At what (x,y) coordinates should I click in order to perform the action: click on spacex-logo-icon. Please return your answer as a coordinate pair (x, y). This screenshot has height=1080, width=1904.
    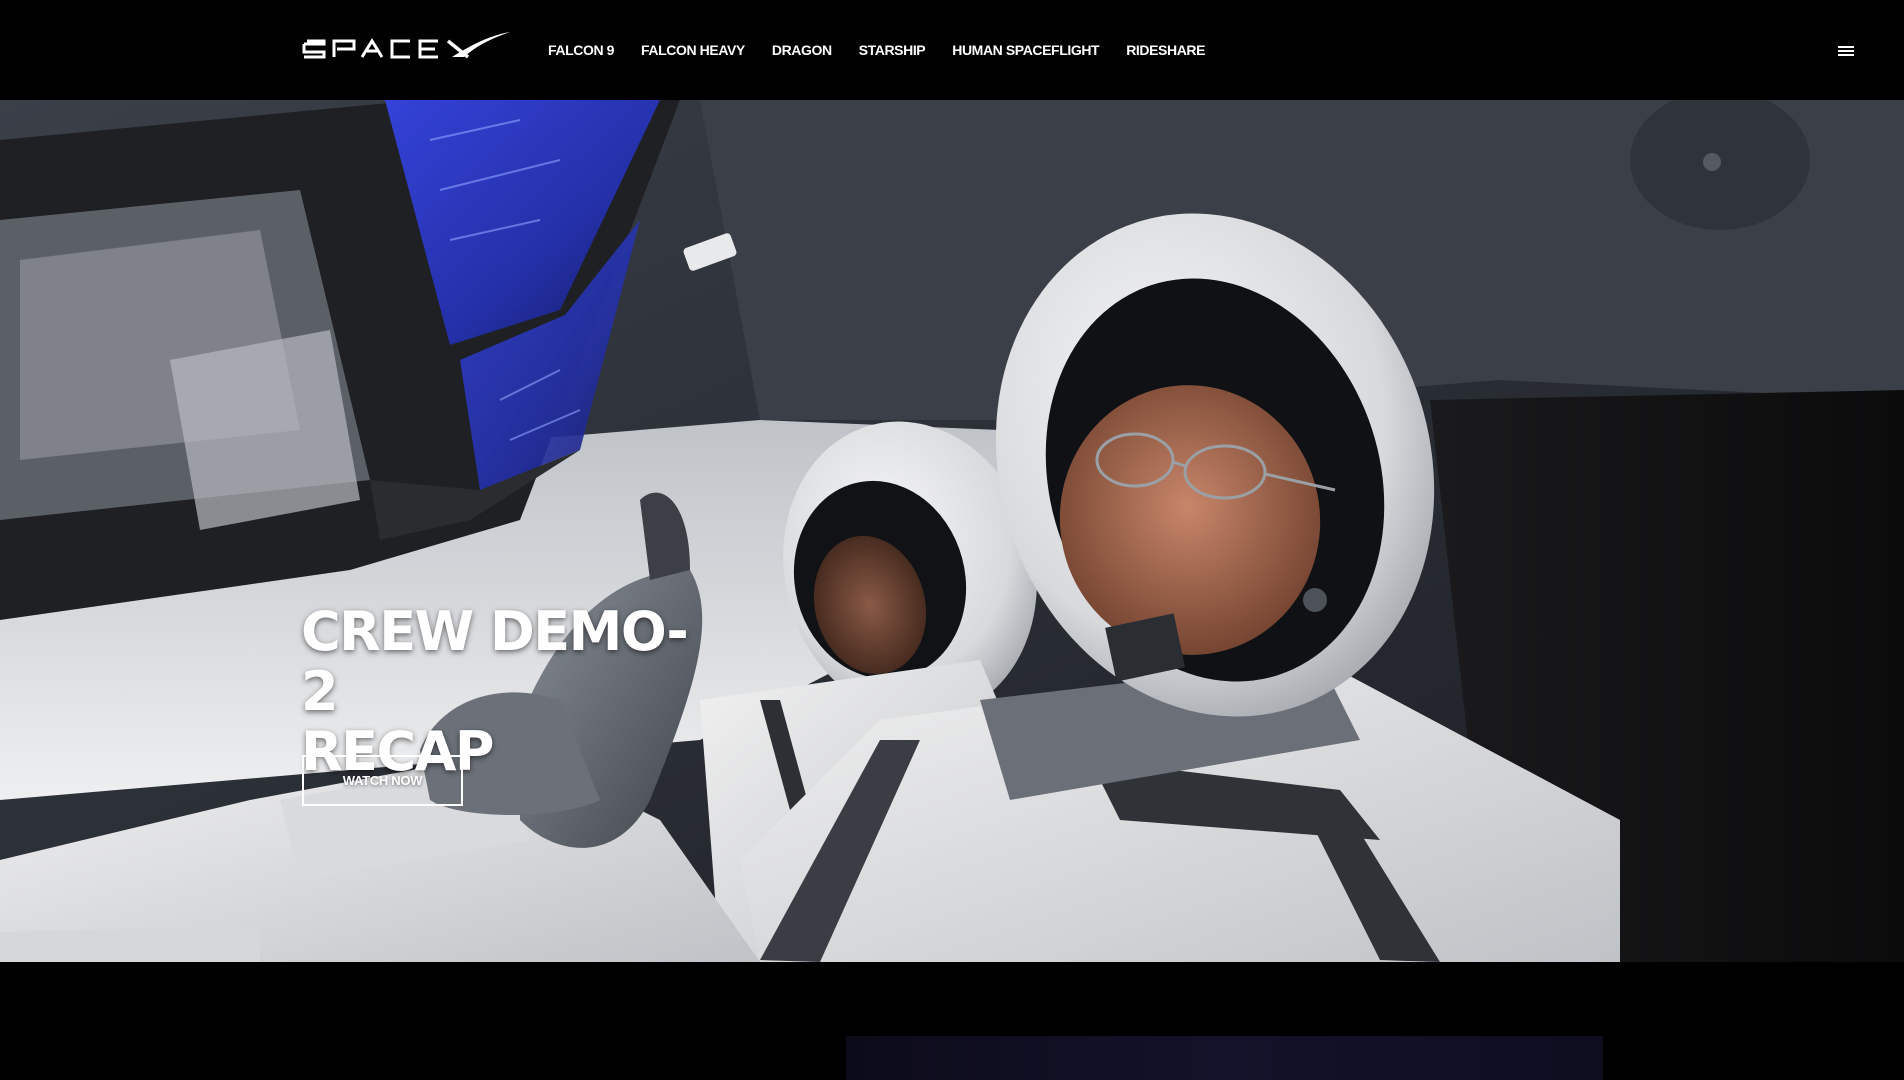
    Looking at the image, I should click on (406, 45).